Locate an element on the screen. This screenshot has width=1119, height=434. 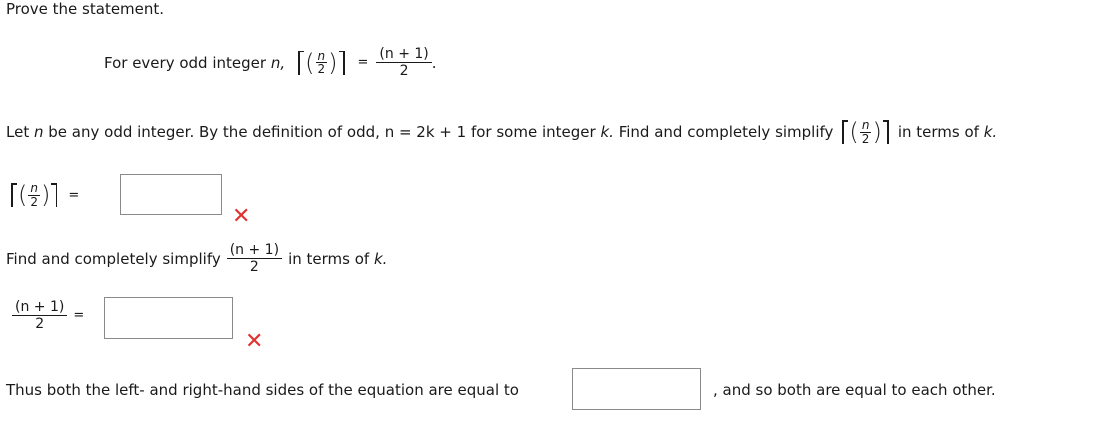
part1-lhs: ( n2 ) = is located at coordinates (45, 195).